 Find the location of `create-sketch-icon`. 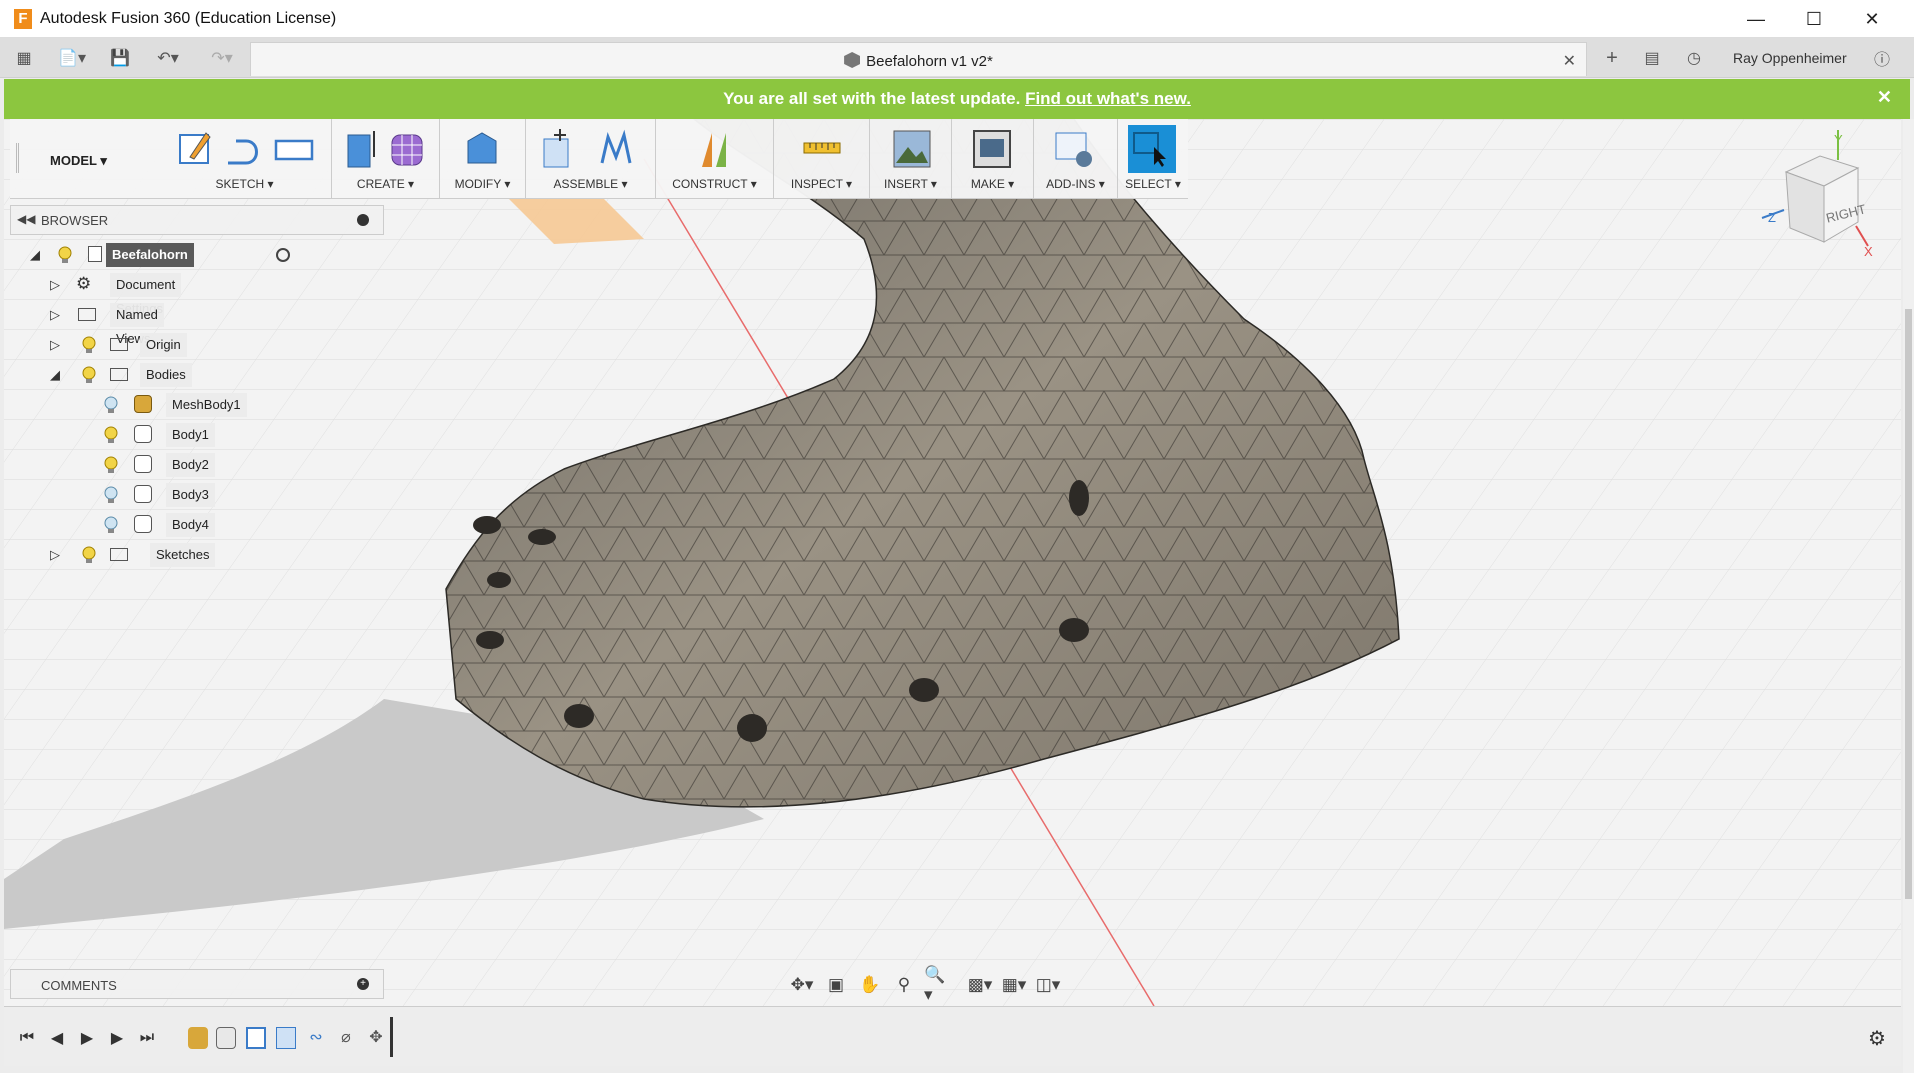

create-sketch-icon is located at coordinates (196, 149).